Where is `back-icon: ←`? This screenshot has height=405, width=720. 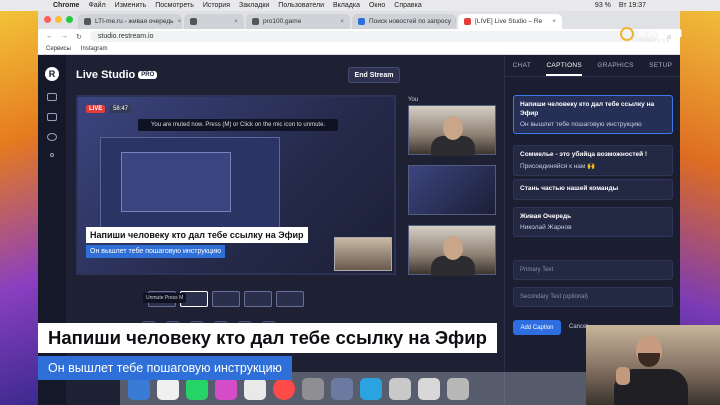 back-icon: ← is located at coordinates (49, 36).